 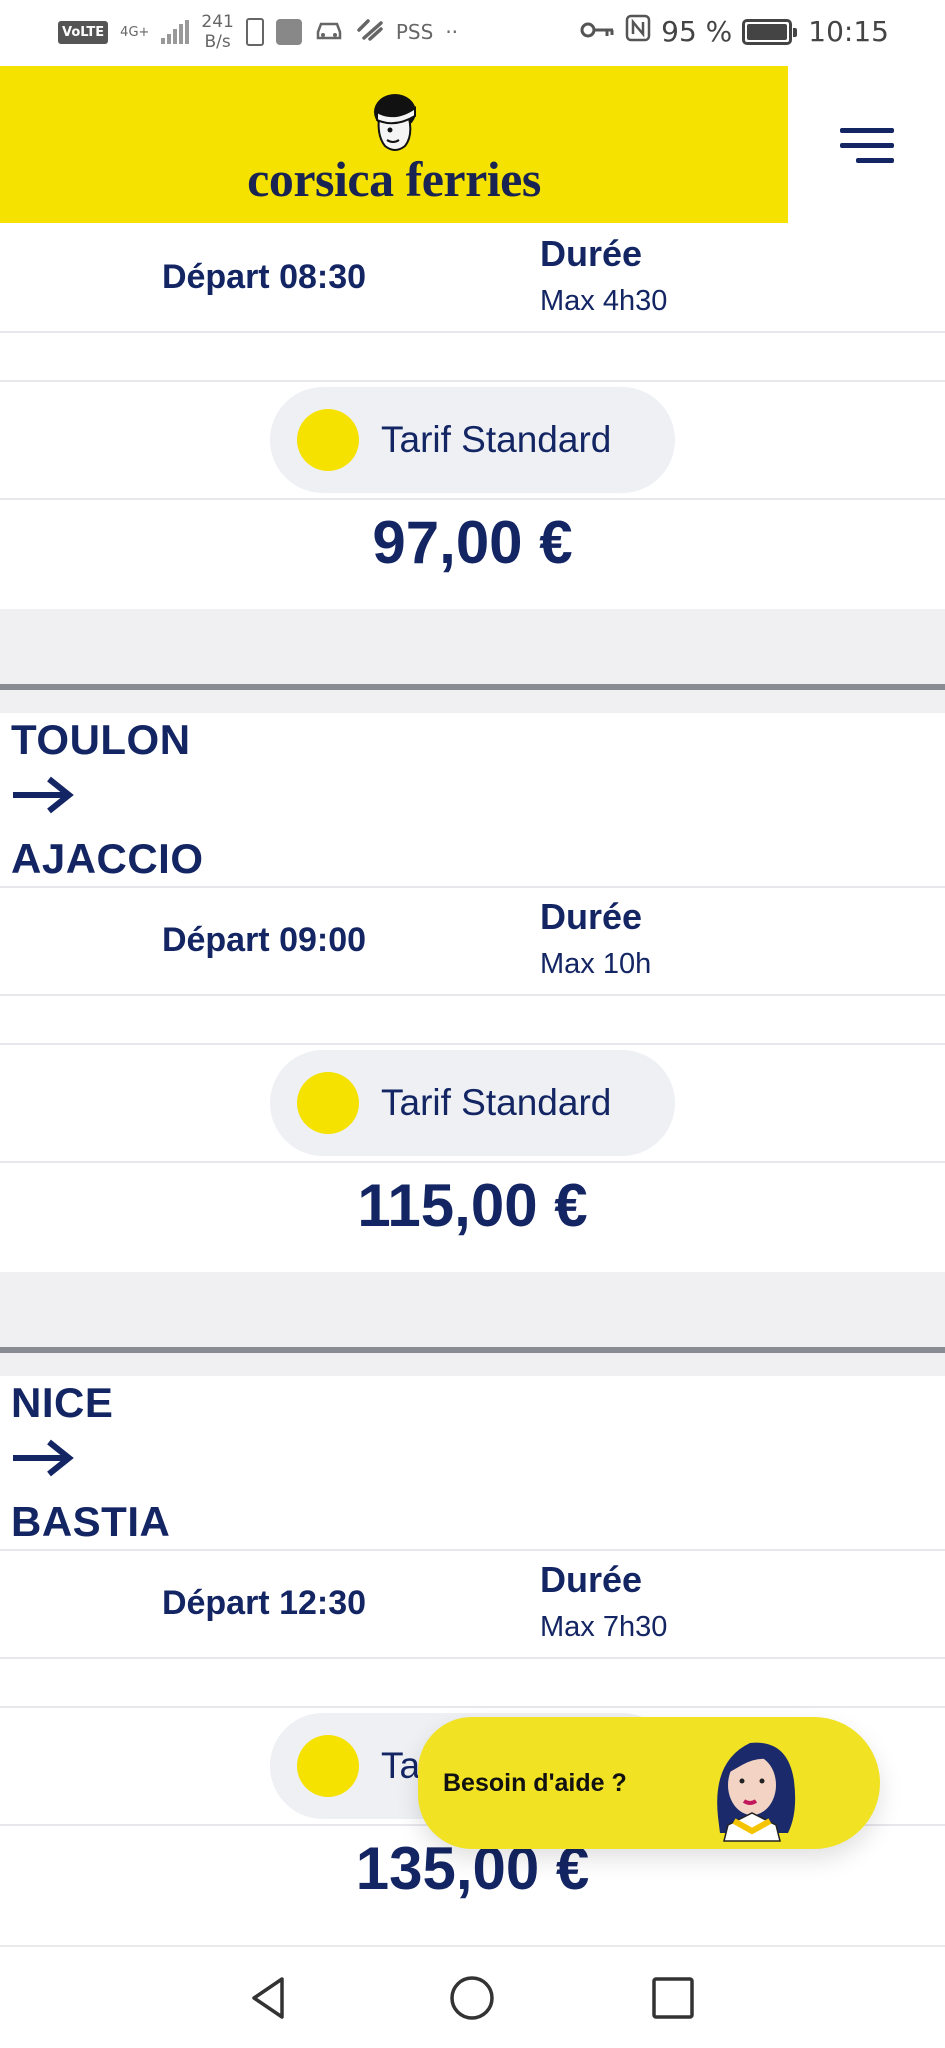 What do you see at coordinates (597, 31) in the screenshot?
I see `key-icon` at bounding box center [597, 31].